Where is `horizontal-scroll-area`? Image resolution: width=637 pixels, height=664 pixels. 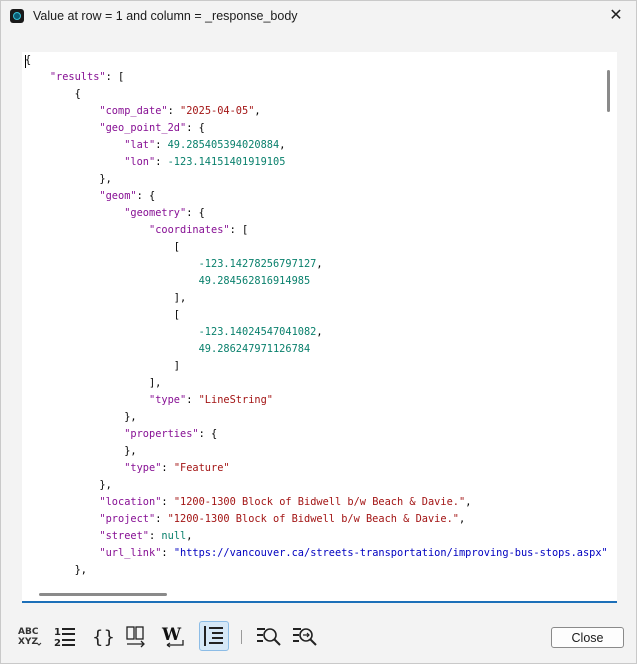
horizontal-scroll-area is located at coordinates (319, 594).